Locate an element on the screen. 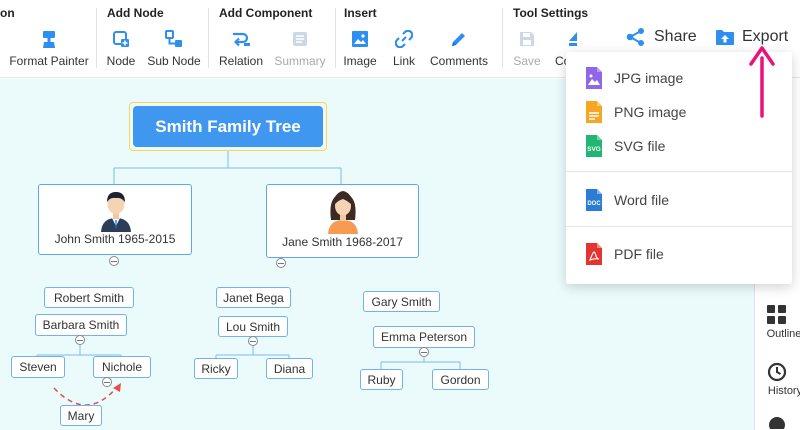 The height and width of the screenshot is (430, 800). image-icon is located at coordinates (360, 39).